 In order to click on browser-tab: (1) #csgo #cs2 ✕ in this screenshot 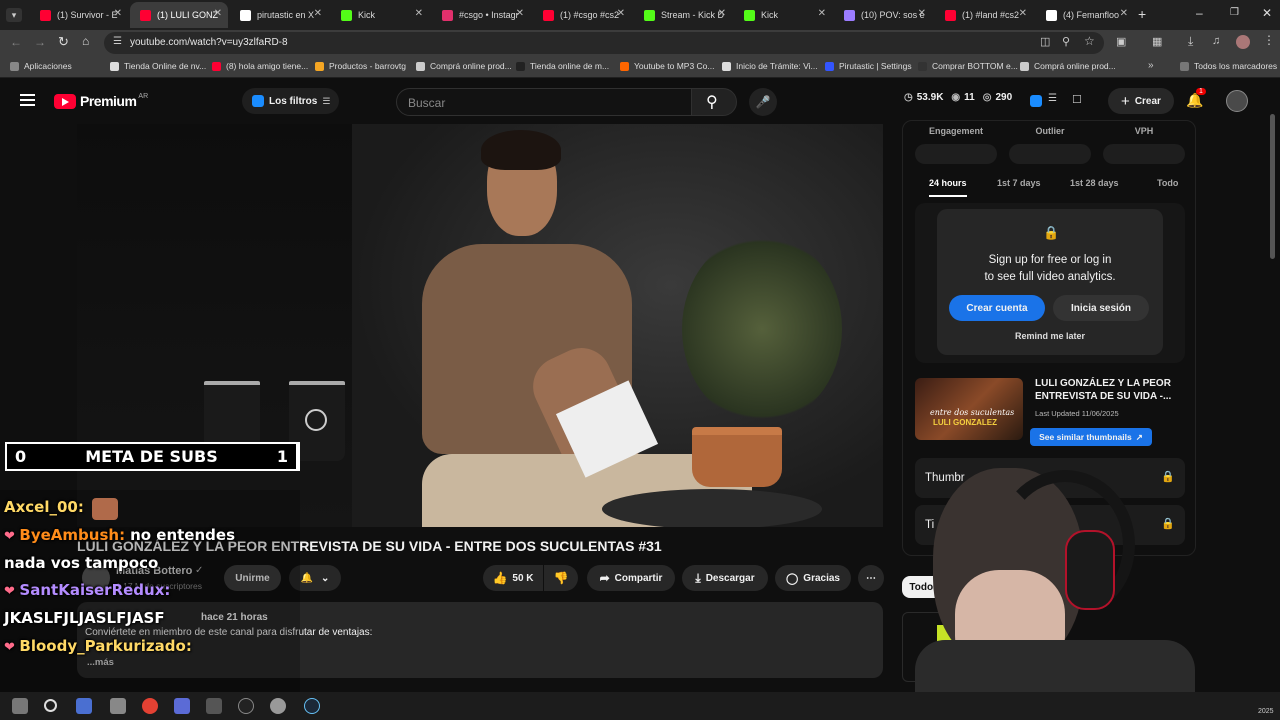, I will do `click(582, 15)`.